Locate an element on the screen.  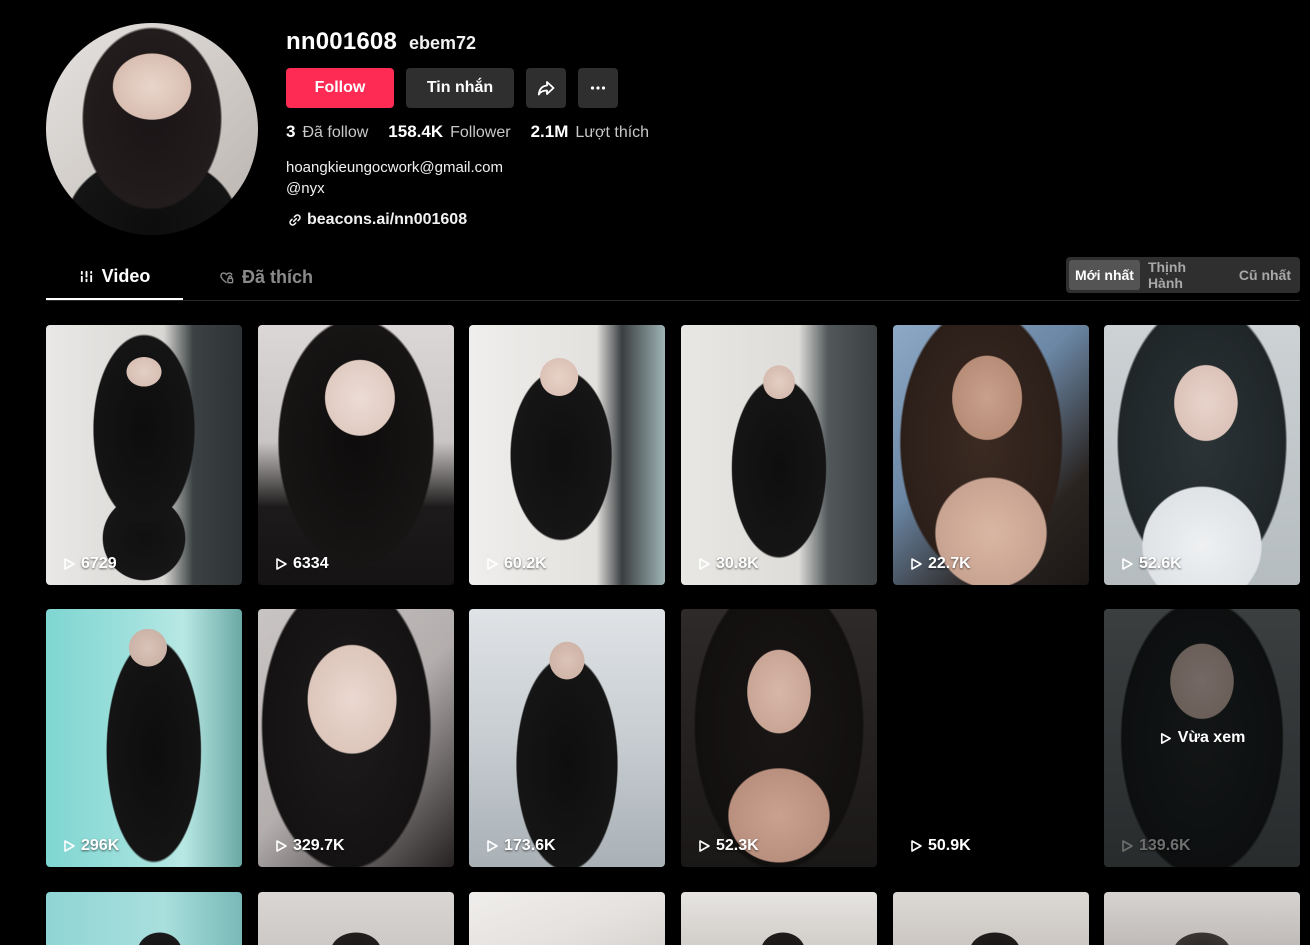
profile-bio: hoangkieungocwork@gmail.com @nyx is located at coordinates (394, 178).